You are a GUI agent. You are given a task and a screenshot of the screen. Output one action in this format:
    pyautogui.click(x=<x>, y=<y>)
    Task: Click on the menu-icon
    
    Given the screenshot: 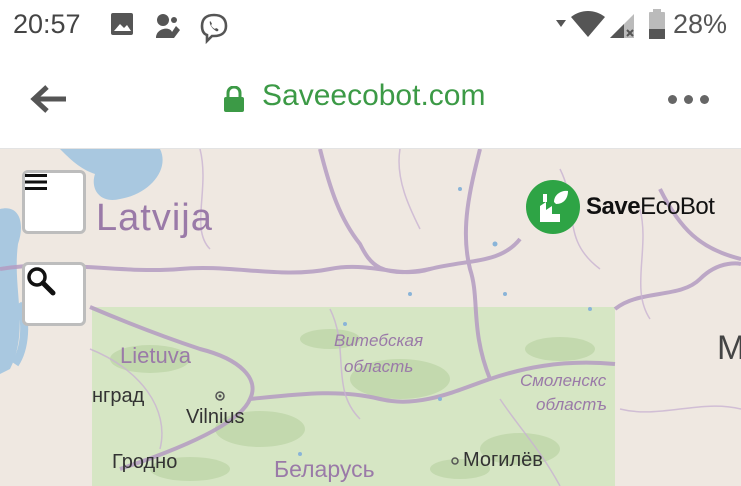 What is the action you would take?
    pyautogui.click(x=36, y=182)
    